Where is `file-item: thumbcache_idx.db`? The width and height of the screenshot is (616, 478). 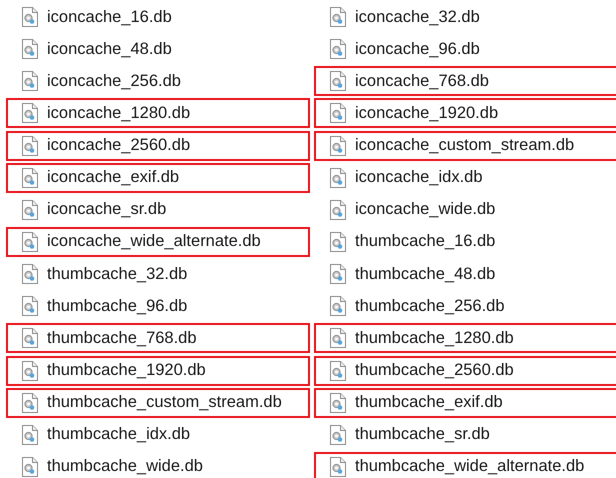 file-item: thumbcache_idx.db is located at coordinates (158, 435).